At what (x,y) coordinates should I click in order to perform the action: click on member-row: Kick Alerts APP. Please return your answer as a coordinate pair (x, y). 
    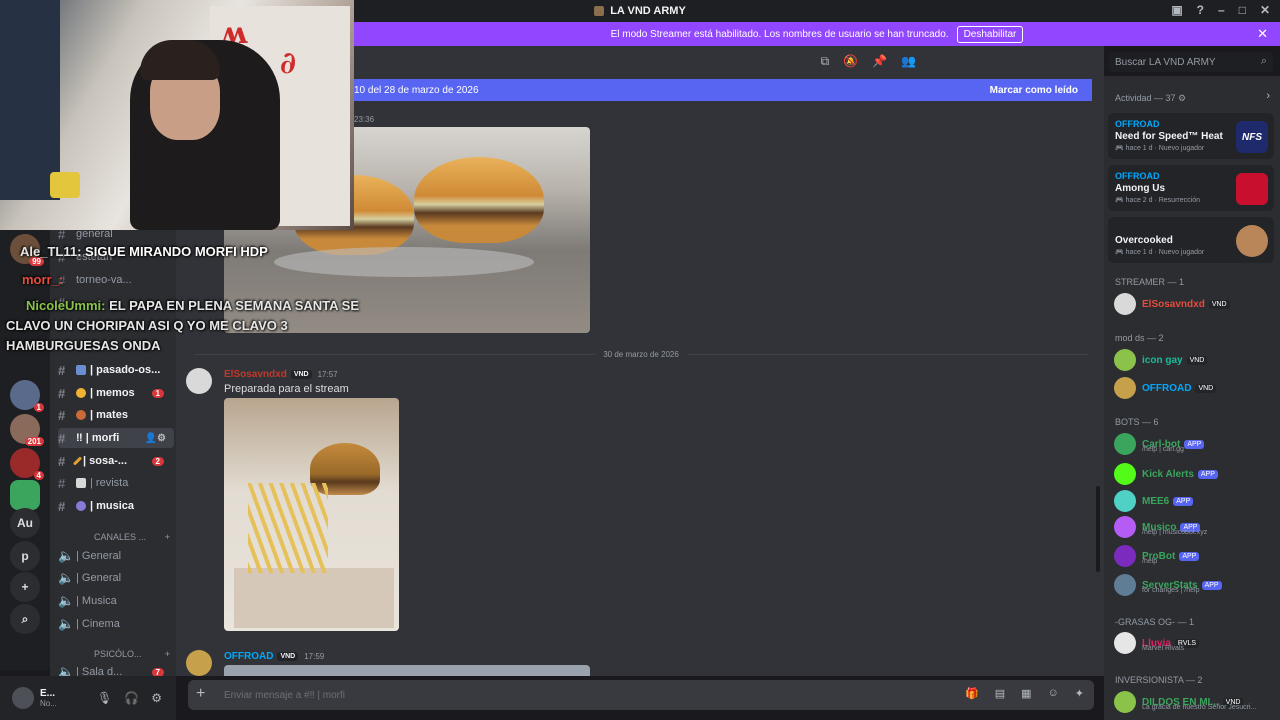
    Looking at the image, I should click on (1194, 474).